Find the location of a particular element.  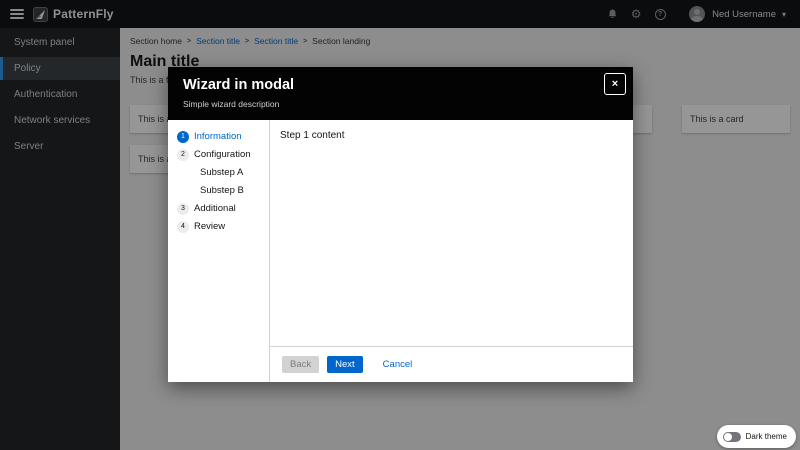

wizard-step-additional: 3 Additional is located at coordinates (218, 209).